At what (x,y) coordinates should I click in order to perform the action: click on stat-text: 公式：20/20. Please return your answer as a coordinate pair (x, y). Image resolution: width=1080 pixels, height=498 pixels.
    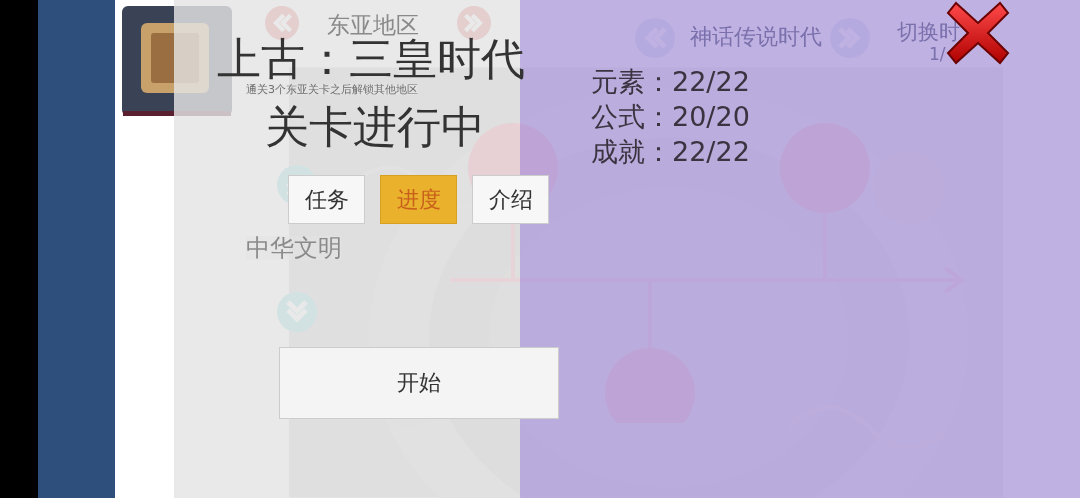
    Looking at the image, I should click on (670, 117).